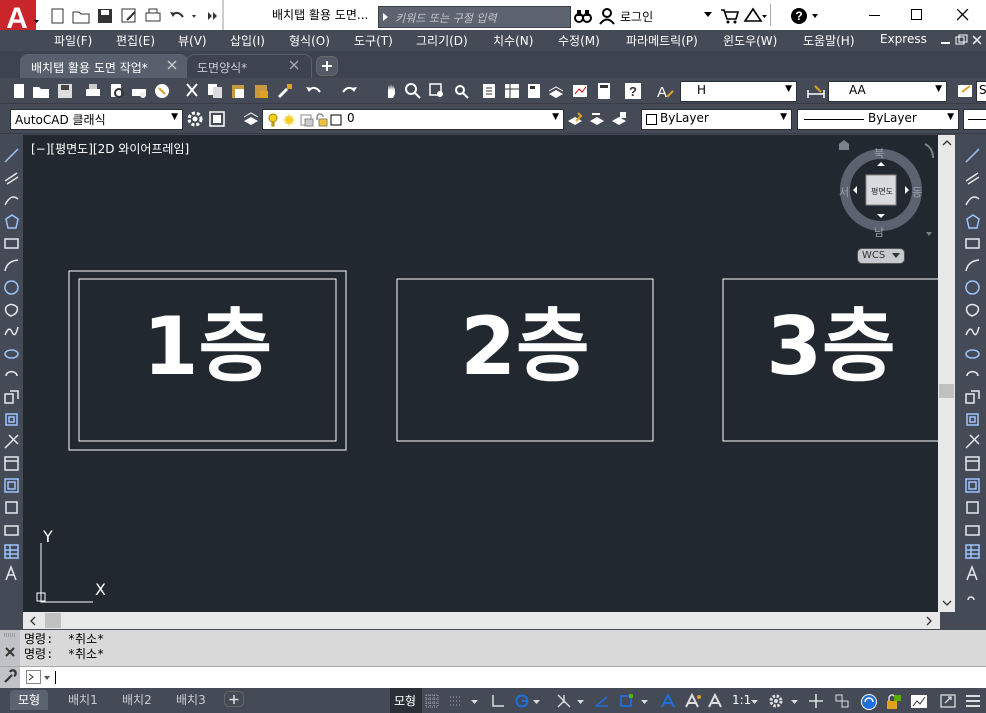 This screenshot has height=713, width=986. I want to click on copy-object-icon, so click(972, 177).